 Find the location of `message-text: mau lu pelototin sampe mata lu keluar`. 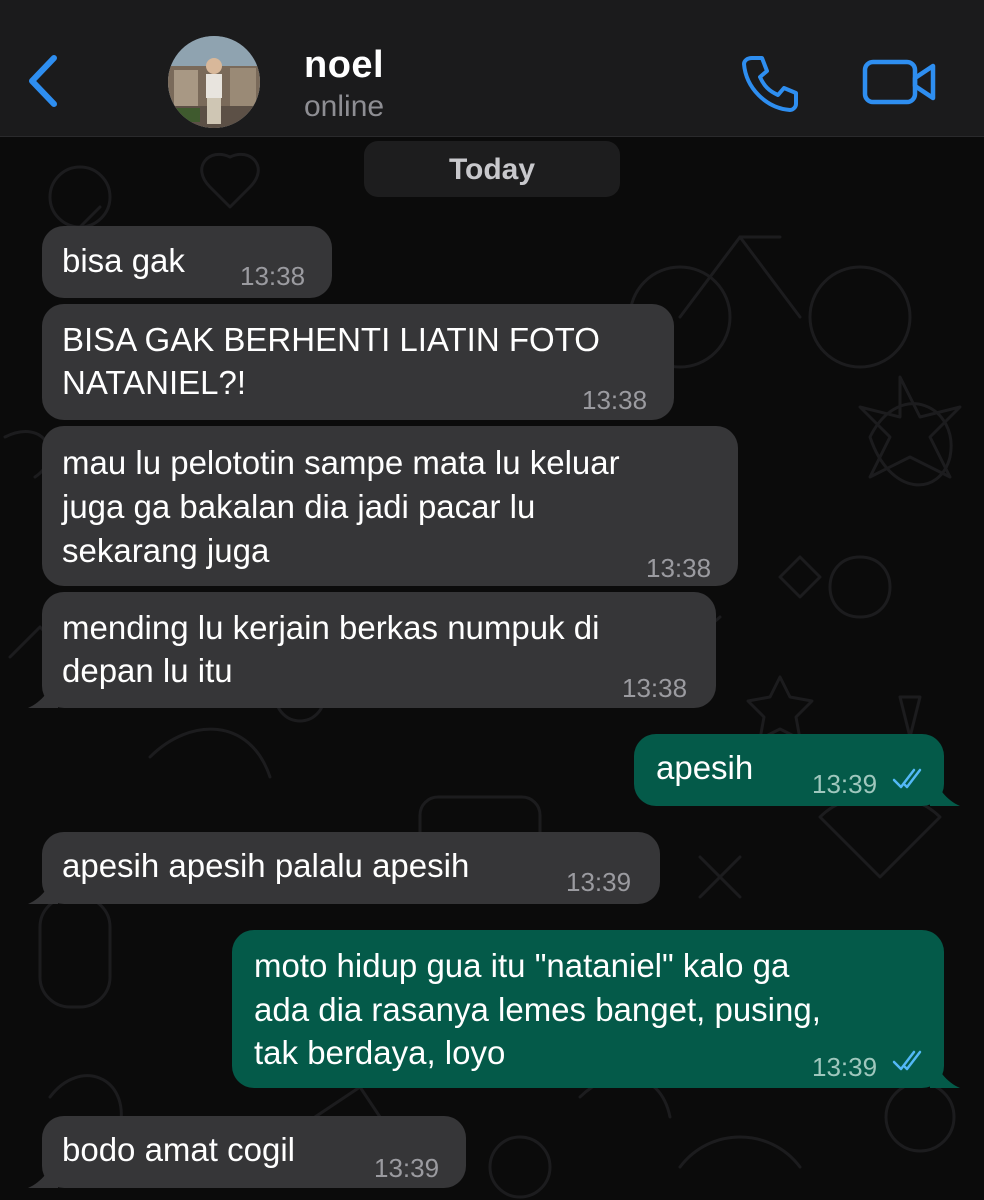

message-text: mau lu pelototin sampe mata lu keluar is located at coordinates (341, 462).